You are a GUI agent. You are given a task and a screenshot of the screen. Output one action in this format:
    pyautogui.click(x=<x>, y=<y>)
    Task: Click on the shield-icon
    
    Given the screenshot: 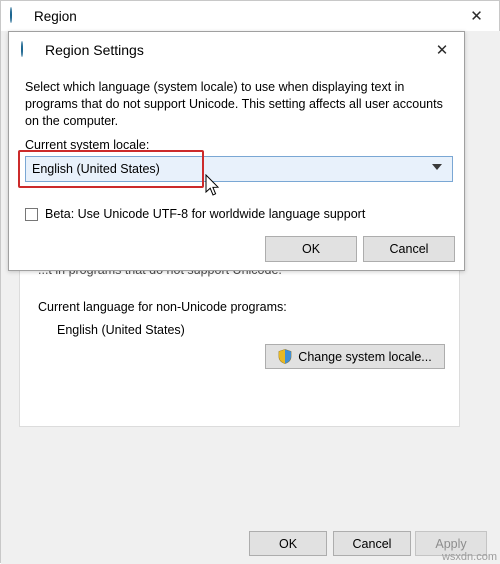 What is the action you would take?
    pyautogui.click(x=285, y=356)
    